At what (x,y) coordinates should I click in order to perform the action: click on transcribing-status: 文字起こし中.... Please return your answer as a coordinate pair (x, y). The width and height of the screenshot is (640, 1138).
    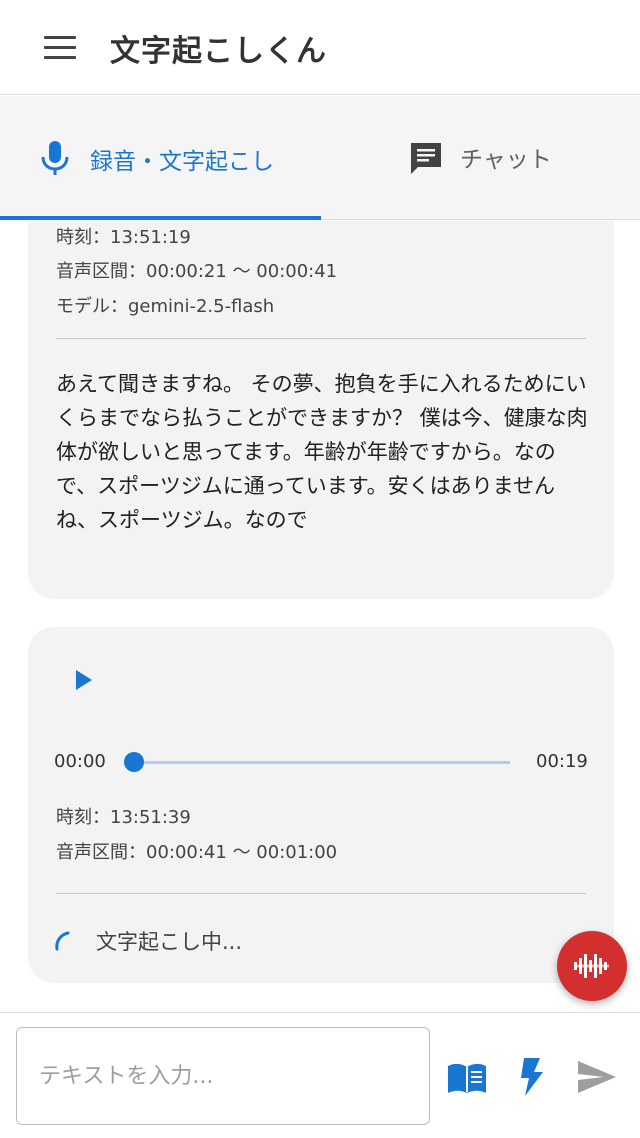
    Looking at the image, I should click on (169, 942).